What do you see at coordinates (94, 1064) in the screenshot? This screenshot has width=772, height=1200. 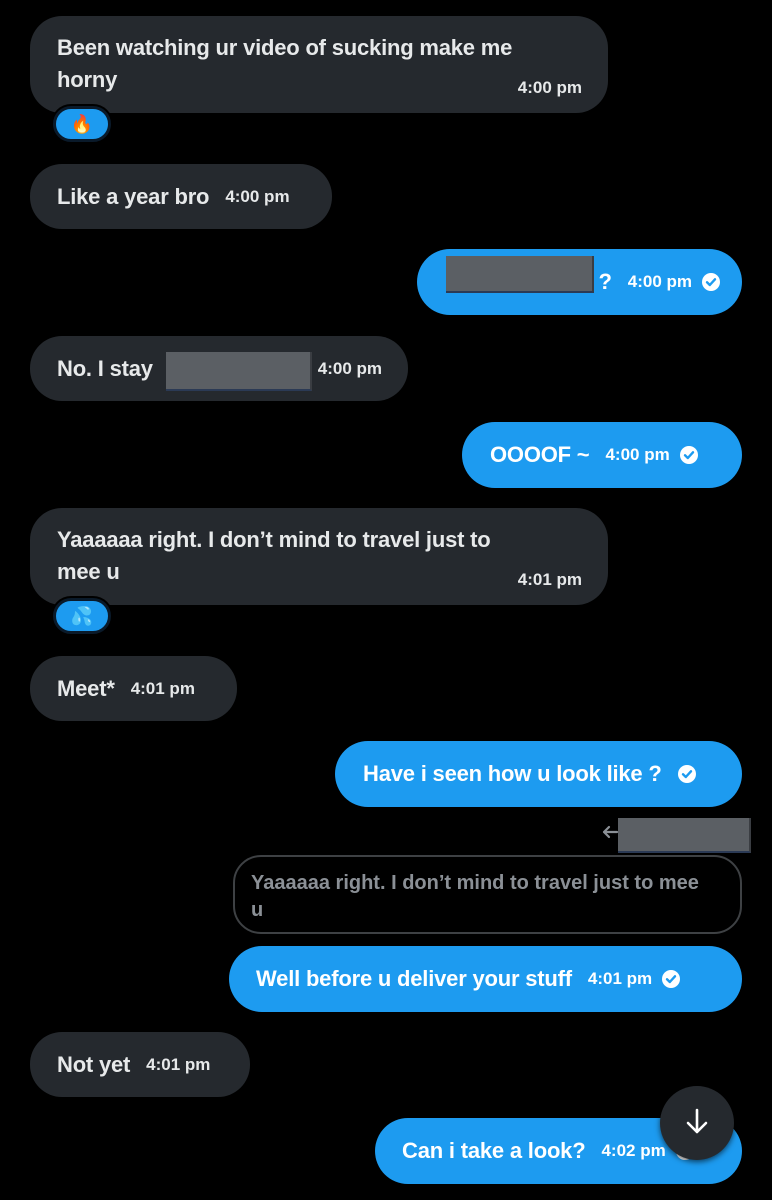 I see `message-text: Not yet` at bounding box center [94, 1064].